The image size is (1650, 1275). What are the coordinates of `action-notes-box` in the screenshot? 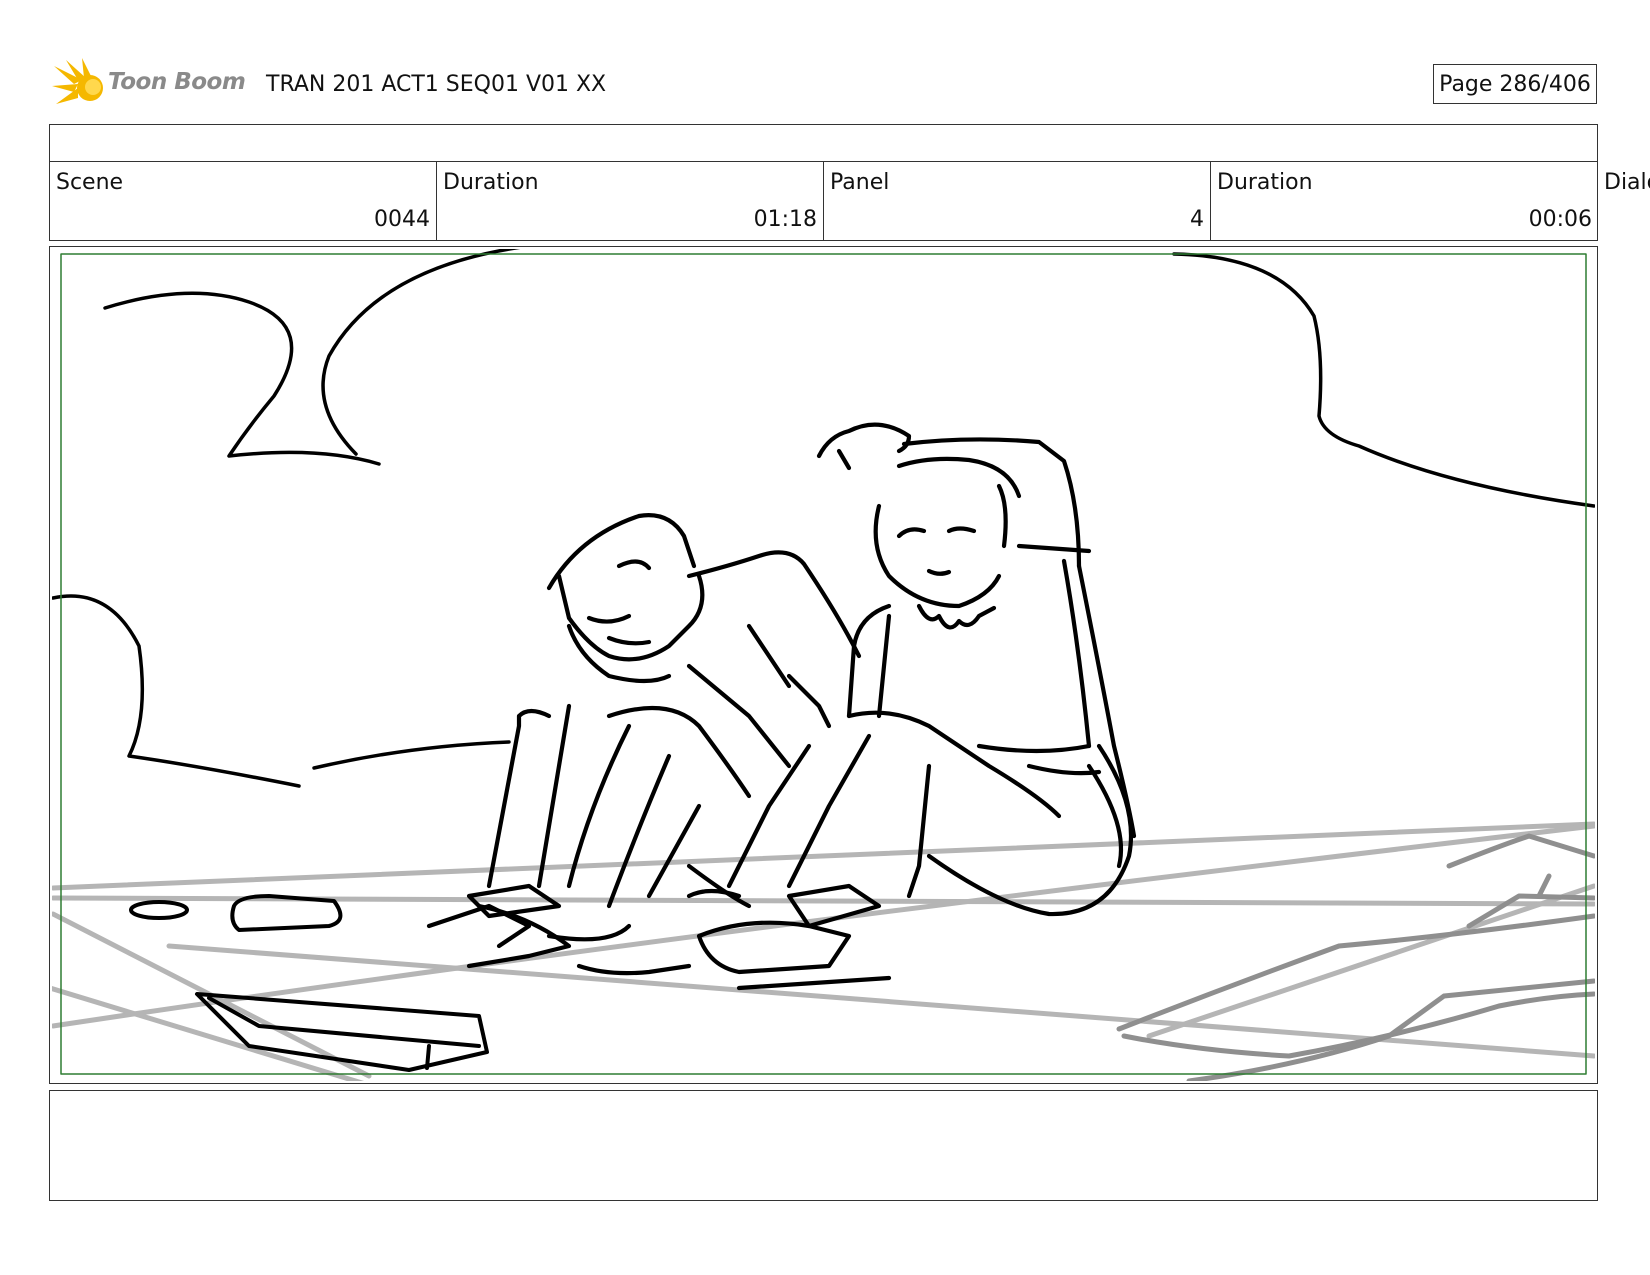 It's located at (823, 1145).